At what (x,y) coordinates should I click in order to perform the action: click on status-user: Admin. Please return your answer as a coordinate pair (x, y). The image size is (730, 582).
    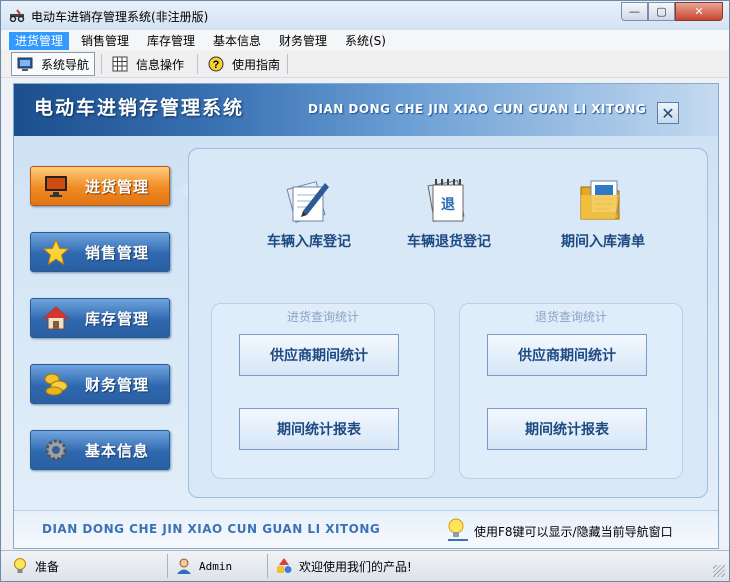
    Looking at the image, I should click on (203, 566).